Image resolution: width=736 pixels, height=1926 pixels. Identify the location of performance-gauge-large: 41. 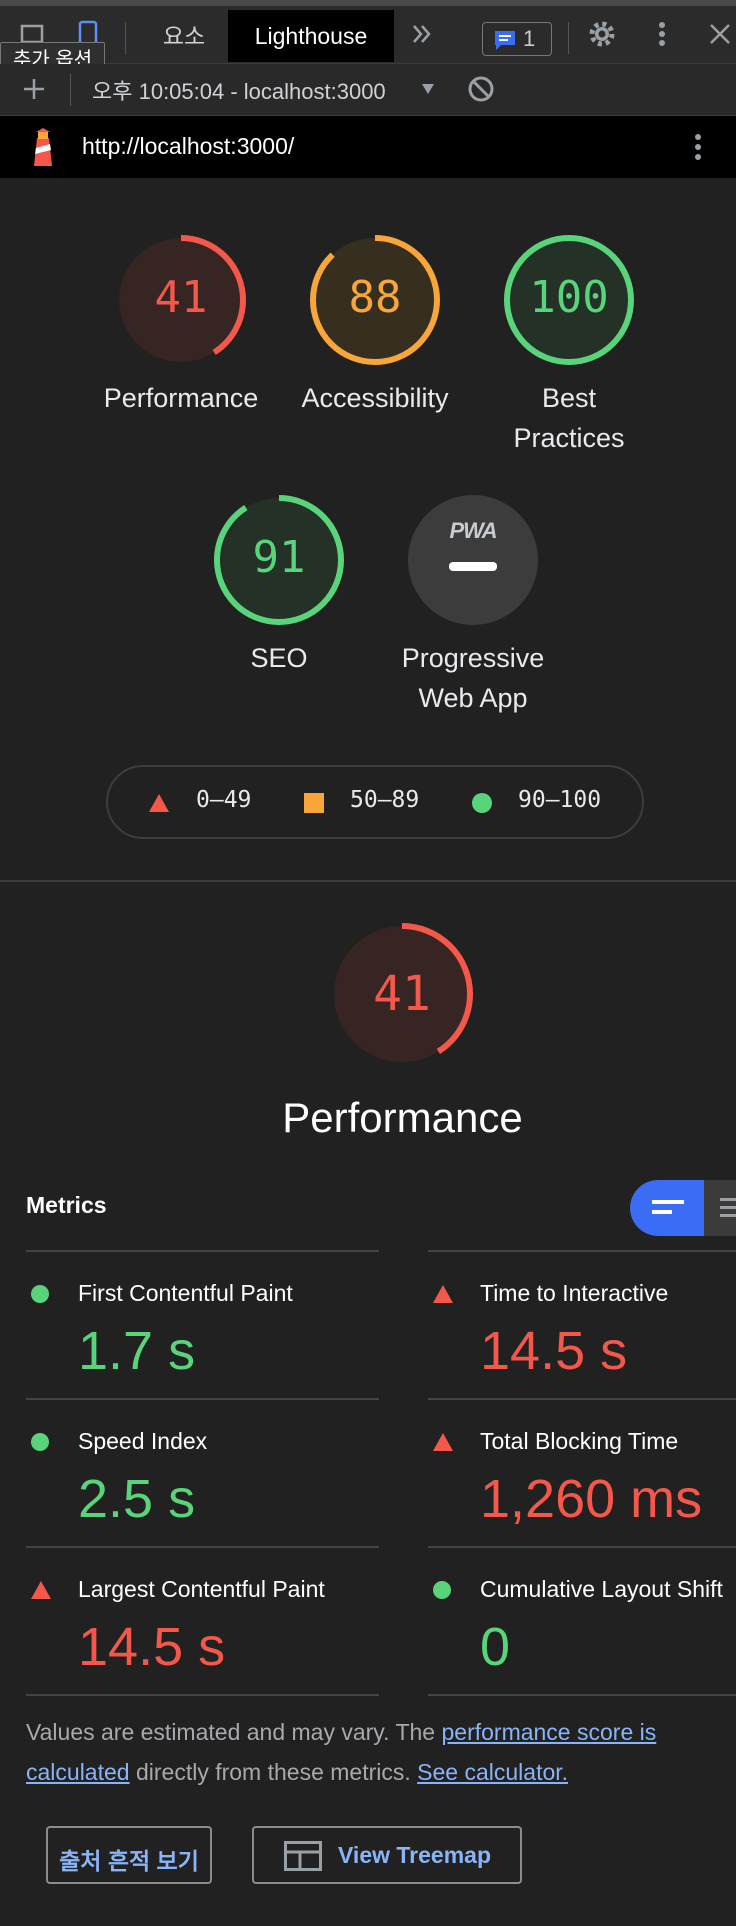
(402, 994).